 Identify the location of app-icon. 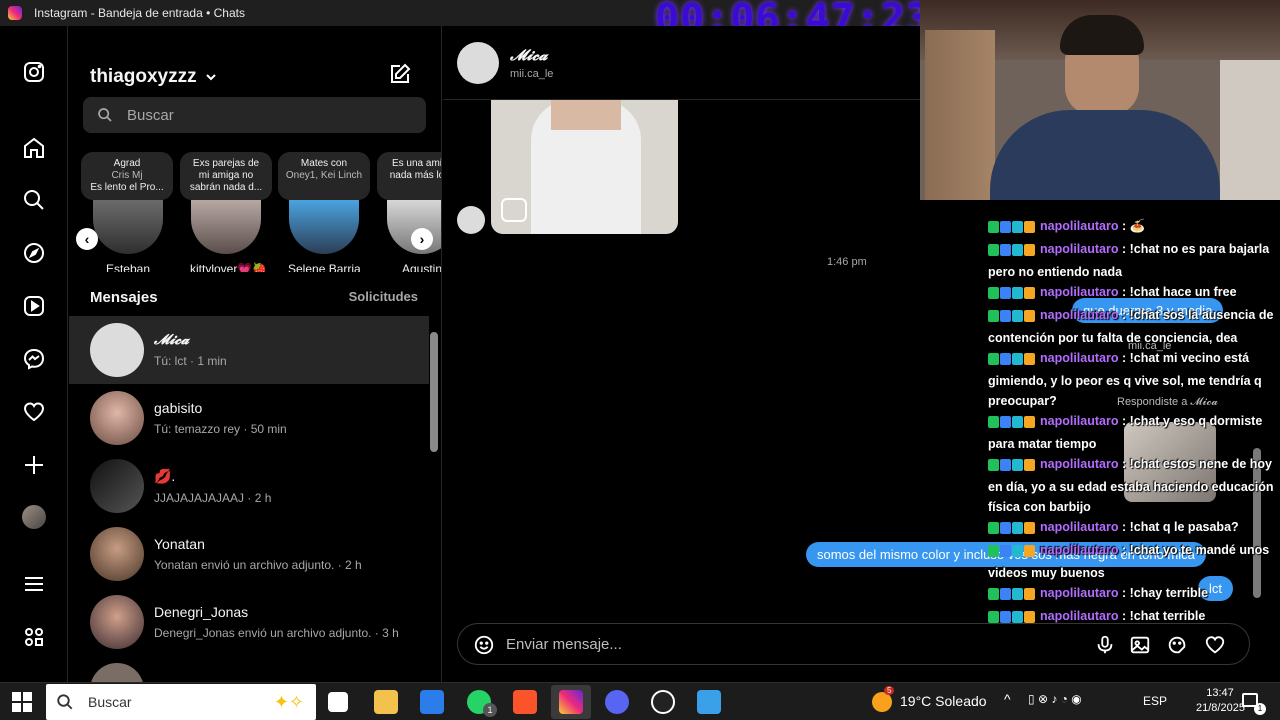
(709, 702).